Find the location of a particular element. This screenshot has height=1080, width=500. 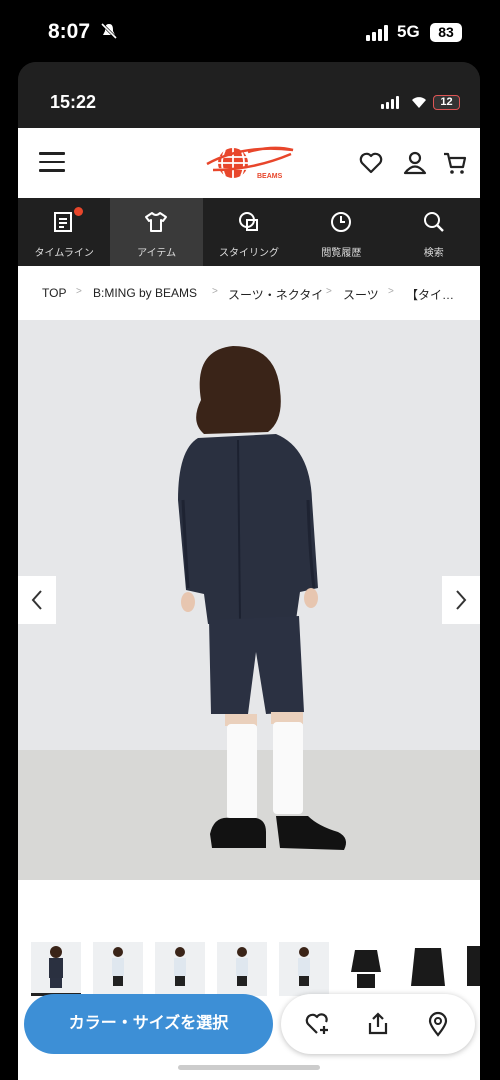

main-tab-bar: タイムライン アイテム スタイリング 閲覧履歴 検索 is located at coordinates (249, 232).